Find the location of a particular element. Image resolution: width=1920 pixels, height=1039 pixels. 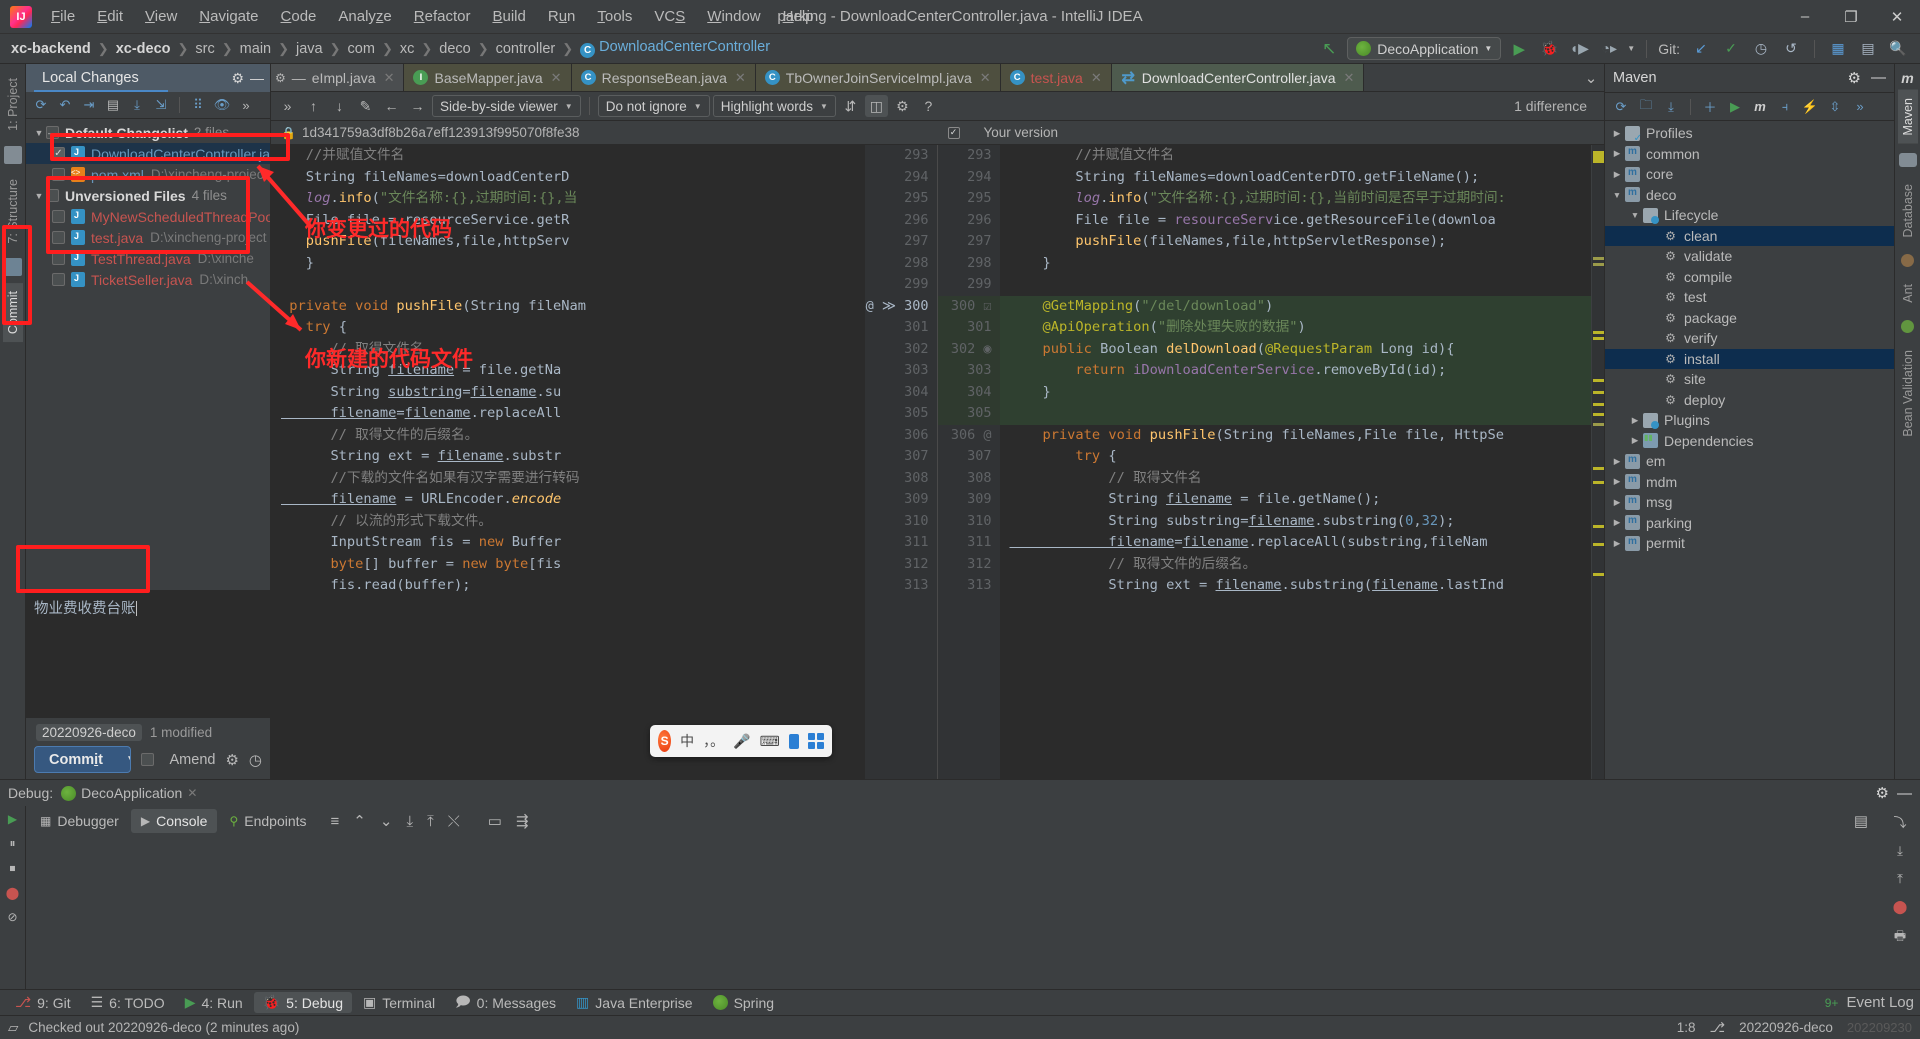

ime-mode-button: 中 is located at coordinates (687, 741).